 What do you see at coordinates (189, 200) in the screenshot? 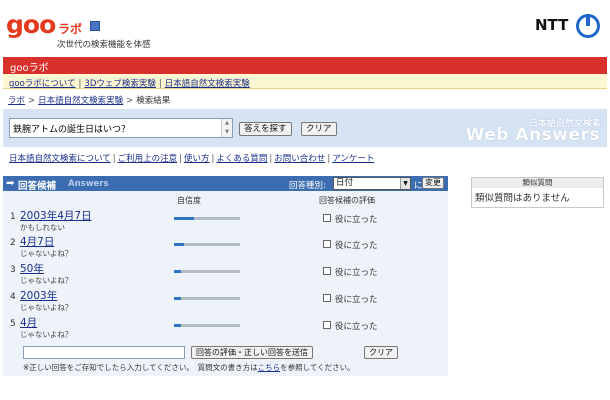
I see `column-confidence: 自信度` at bounding box center [189, 200].